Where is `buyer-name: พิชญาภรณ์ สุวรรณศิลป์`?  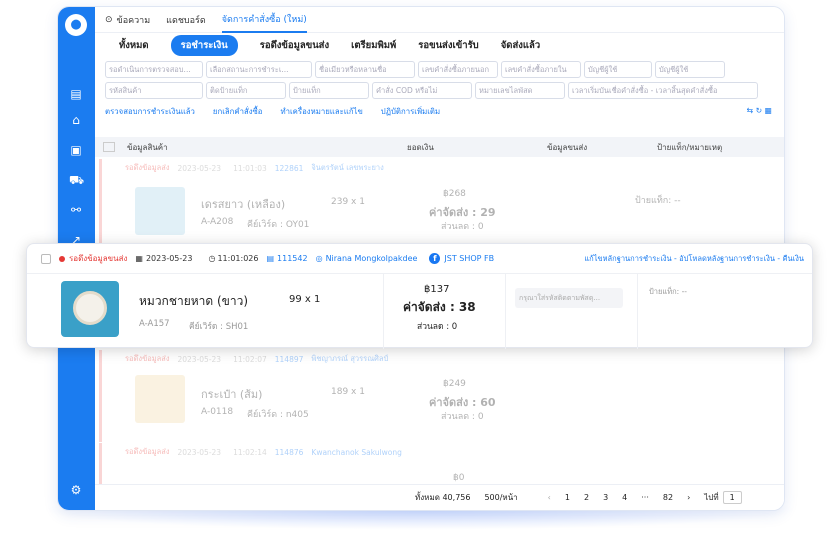 buyer-name: พิชญาภรณ์ สุวรรณศิลป์ is located at coordinates (349, 359).